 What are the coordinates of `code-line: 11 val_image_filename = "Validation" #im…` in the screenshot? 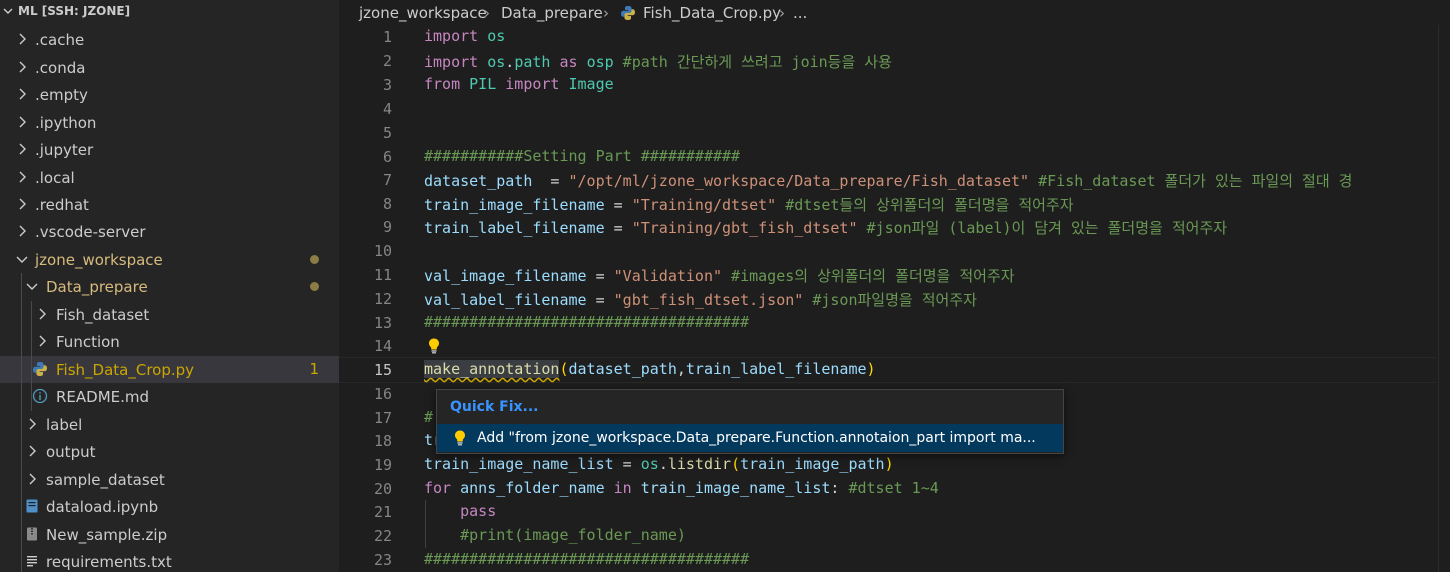 It's located at (894, 275).